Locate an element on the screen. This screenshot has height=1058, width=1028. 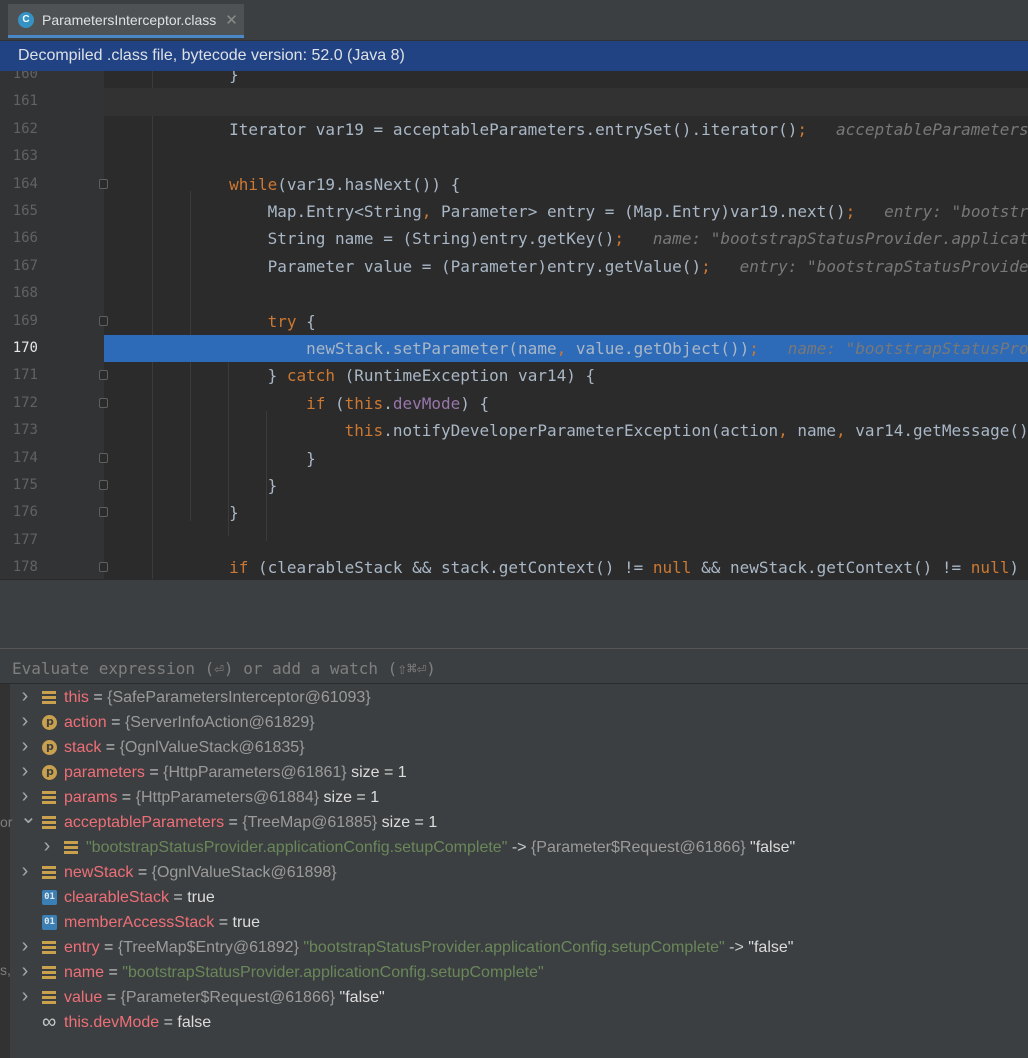
code-line: 172 if (this.devMode) { is located at coordinates (514, 403).